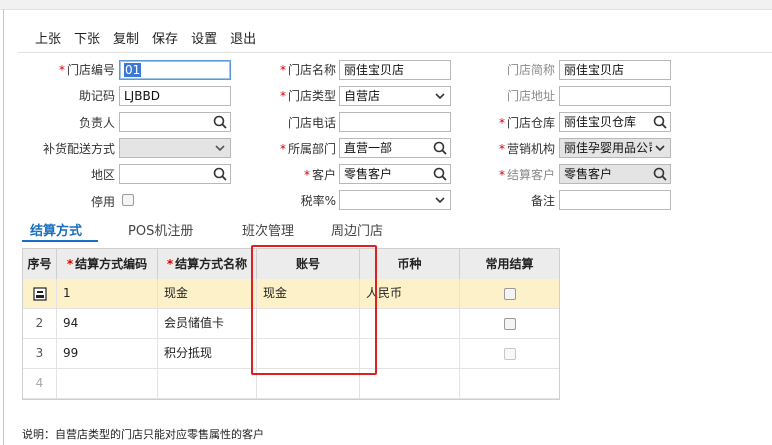  What do you see at coordinates (207, 353) in the screenshot?
I see `cell-name: 积分抵现` at bounding box center [207, 353].